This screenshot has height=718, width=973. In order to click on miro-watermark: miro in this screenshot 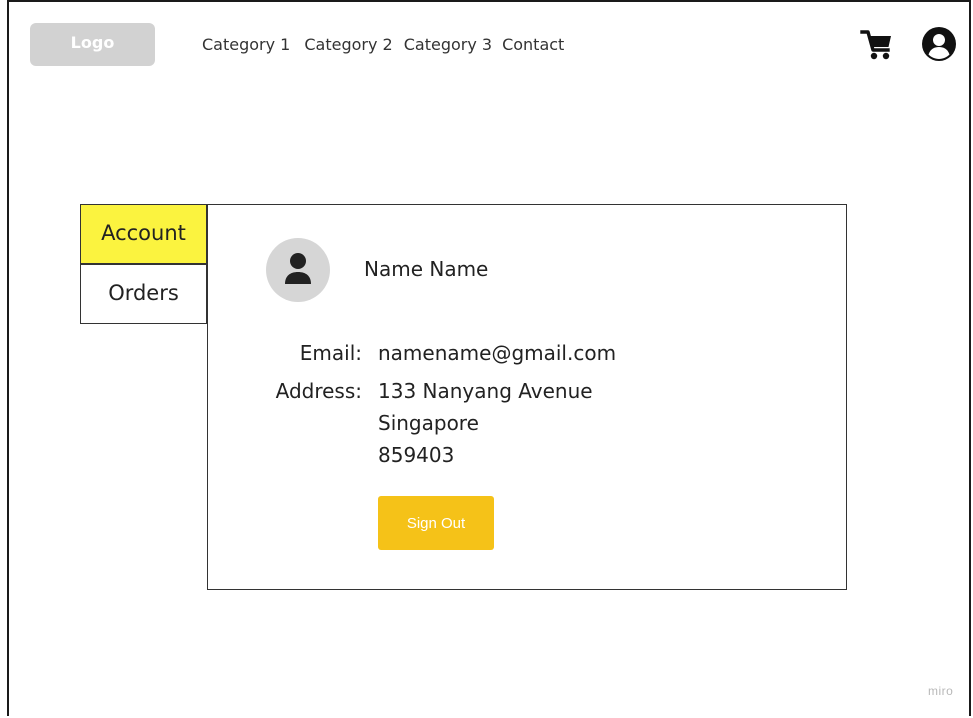, I will do `click(941, 691)`.